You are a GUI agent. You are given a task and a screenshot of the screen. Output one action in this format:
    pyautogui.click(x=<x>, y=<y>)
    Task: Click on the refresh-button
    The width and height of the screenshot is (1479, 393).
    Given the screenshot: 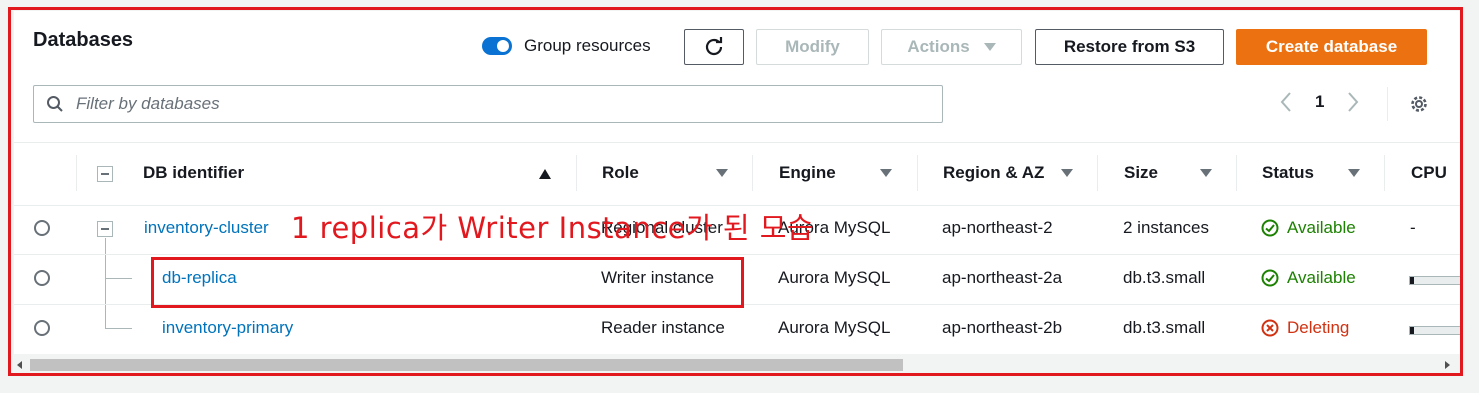 What is the action you would take?
    pyautogui.click(x=714, y=47)
    